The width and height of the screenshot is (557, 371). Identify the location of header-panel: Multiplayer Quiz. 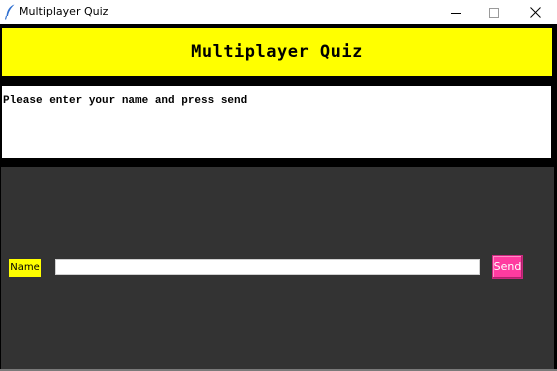
(277, 52).